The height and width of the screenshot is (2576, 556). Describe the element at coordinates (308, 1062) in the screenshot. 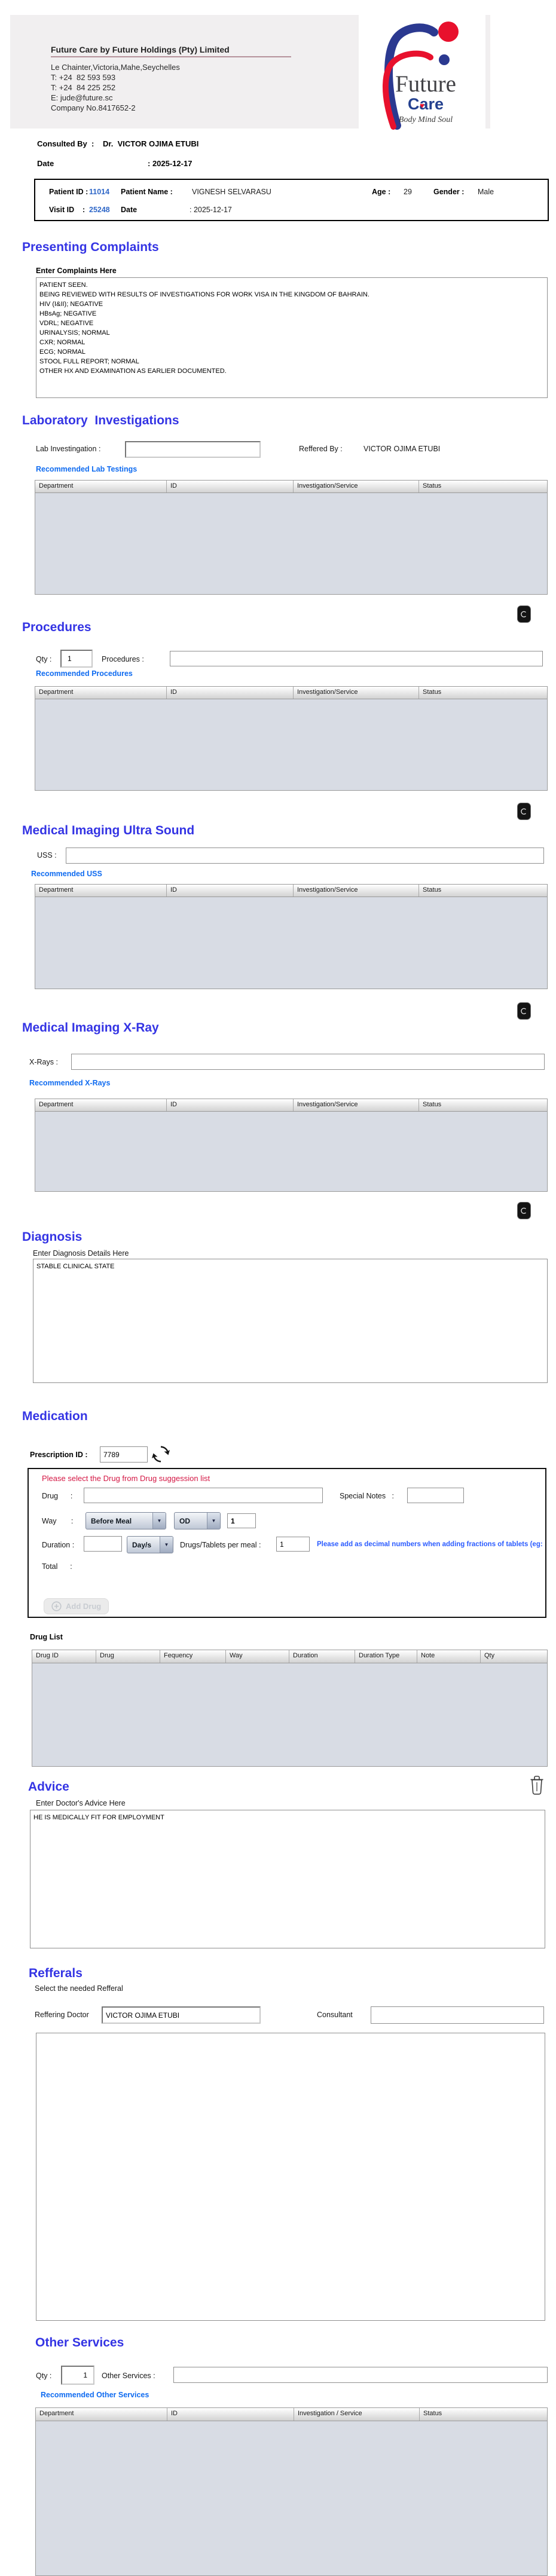

I see `xray-input` at that location.